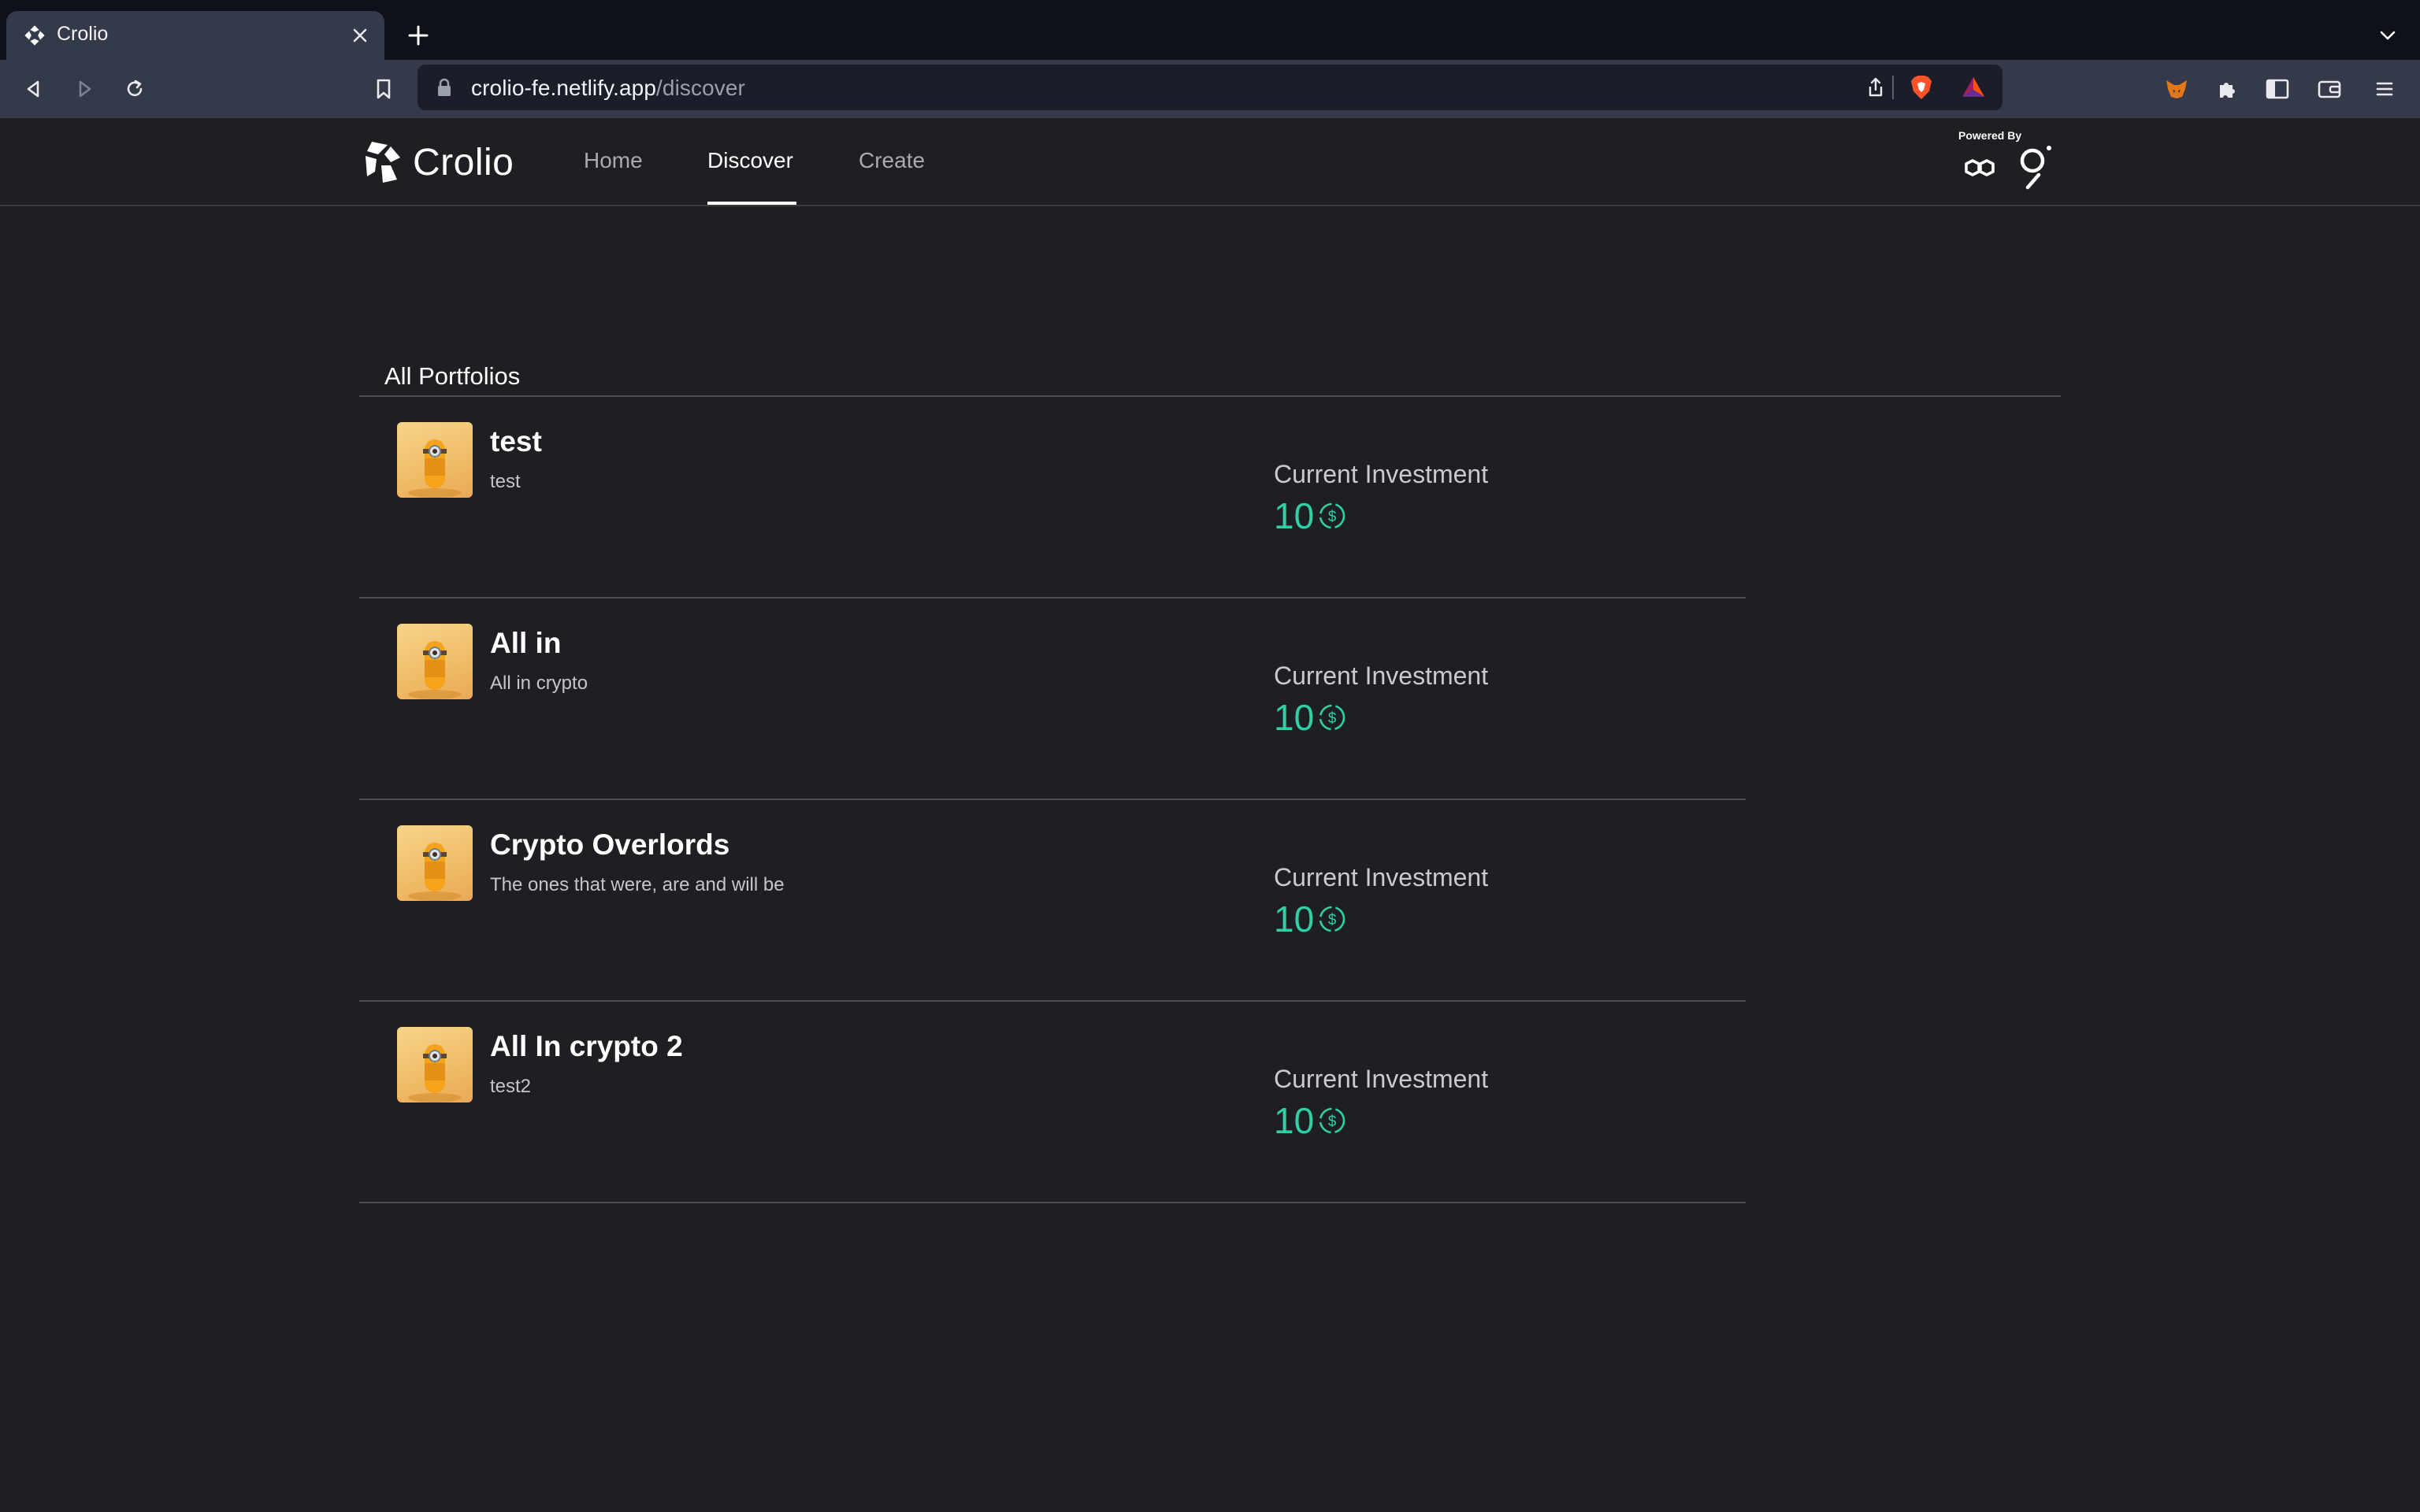  I want to click on powered-by-label: Powered By, so click(1990, 135).